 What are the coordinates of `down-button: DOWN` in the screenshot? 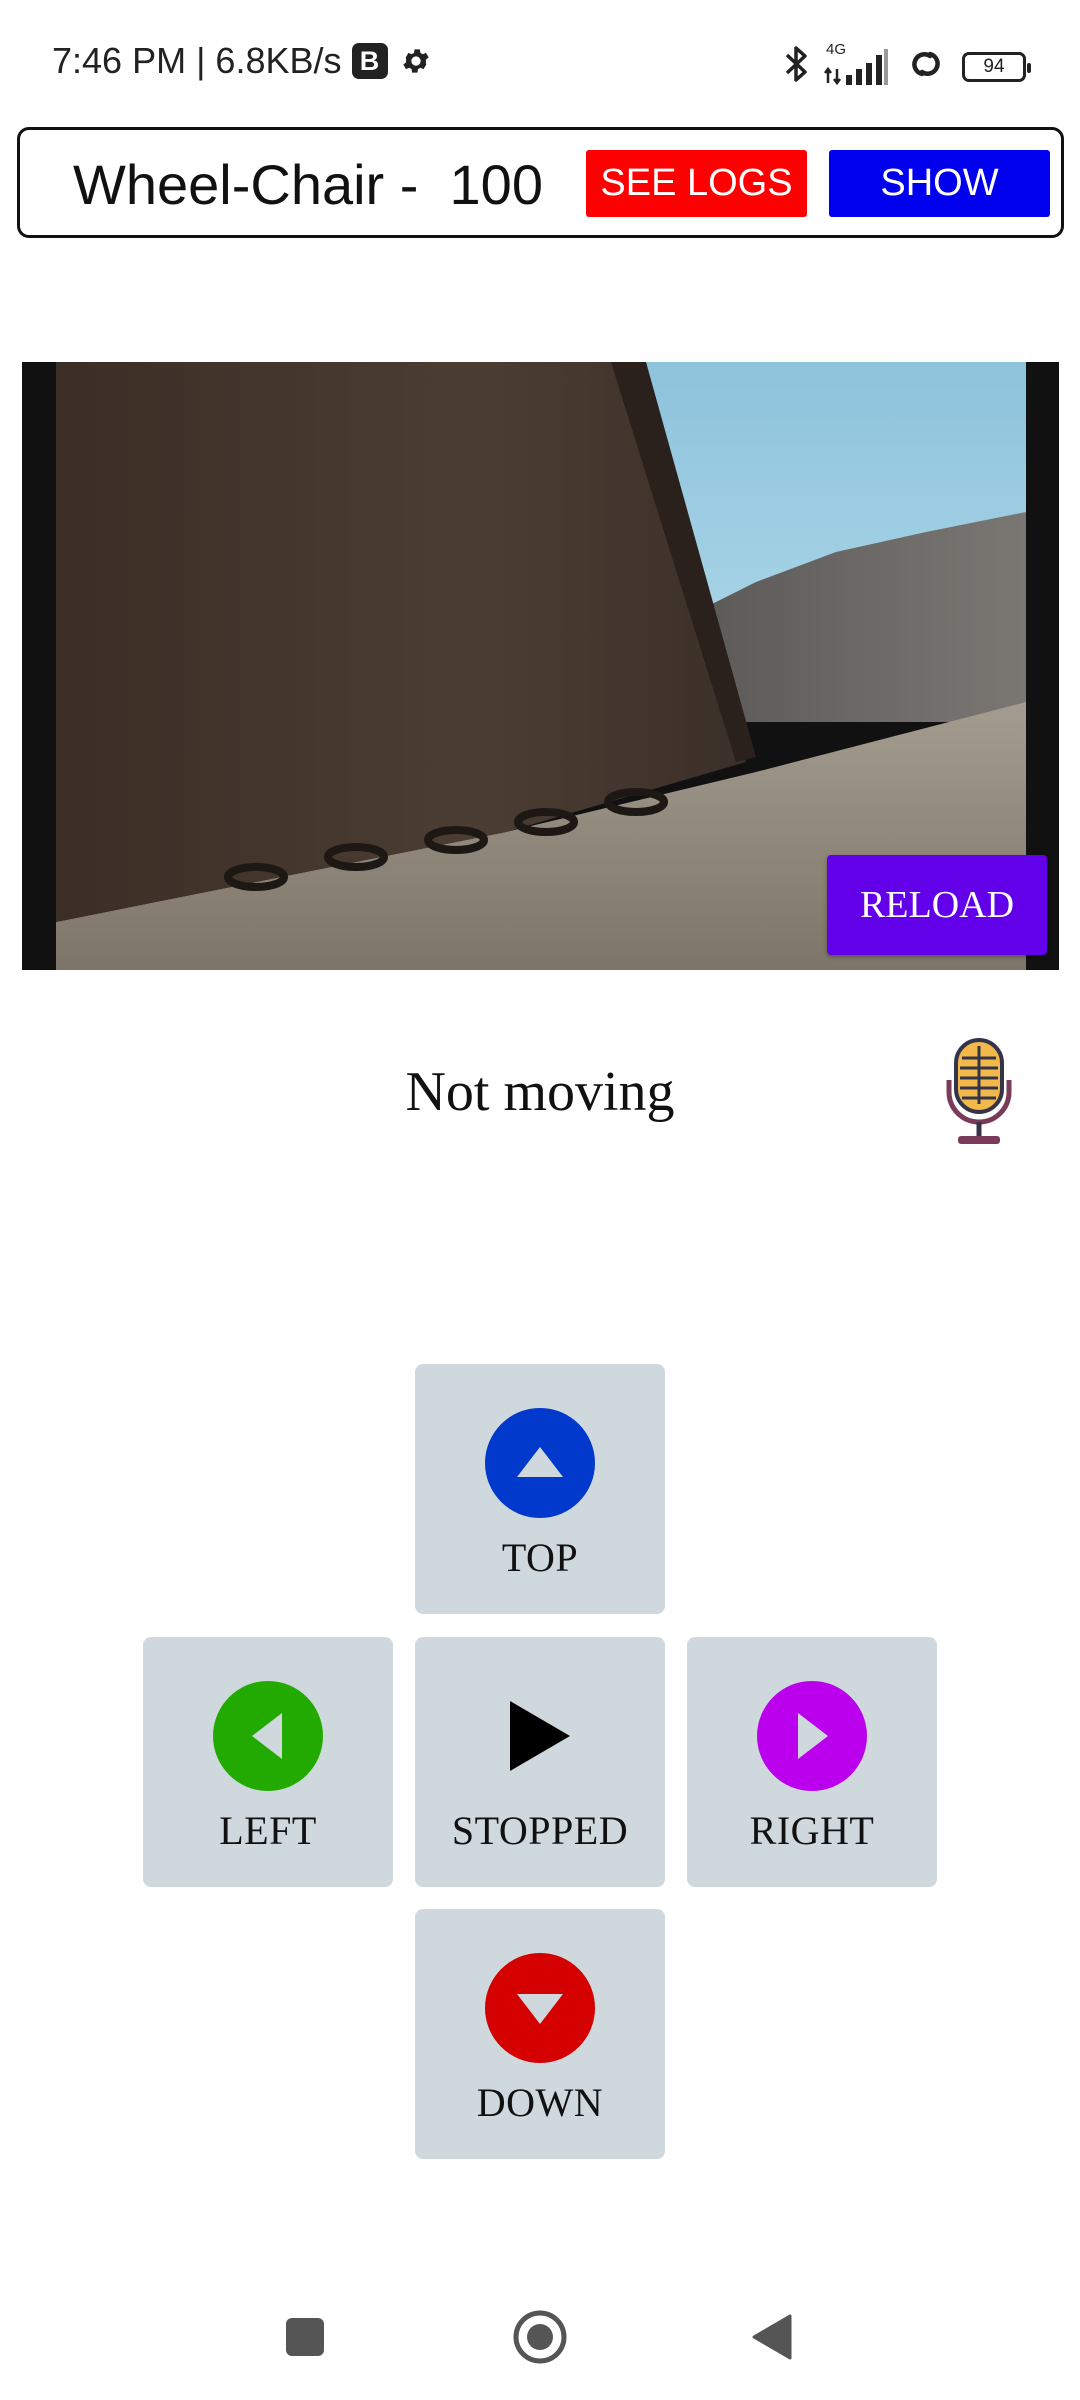 It's located at (540, 2034).